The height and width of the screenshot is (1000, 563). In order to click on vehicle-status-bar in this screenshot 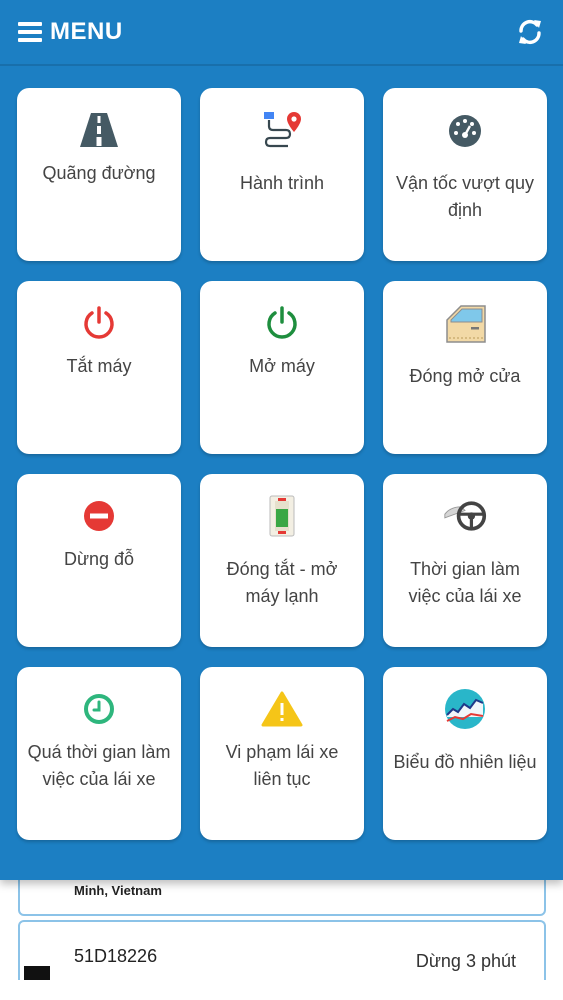, I will do `click(37, 973)`.